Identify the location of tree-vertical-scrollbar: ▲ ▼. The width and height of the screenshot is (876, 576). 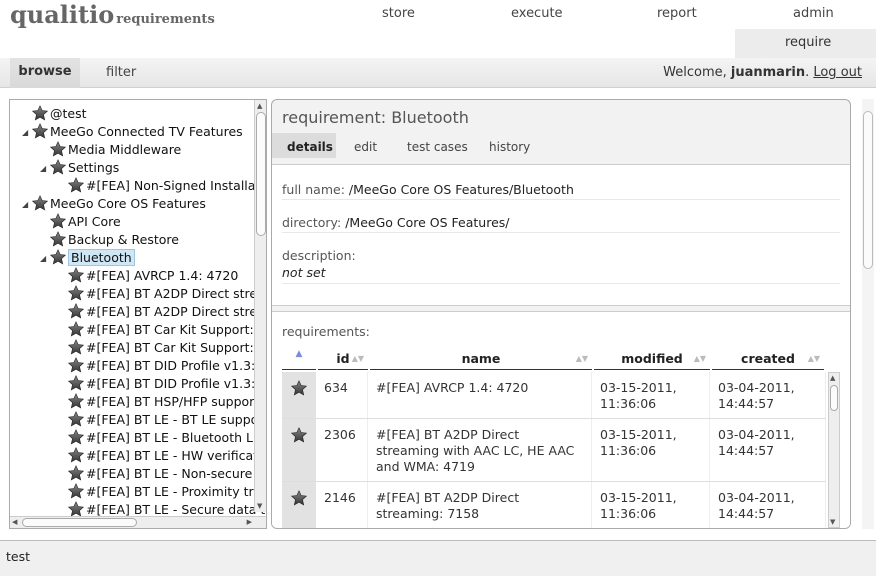
(260, 306).